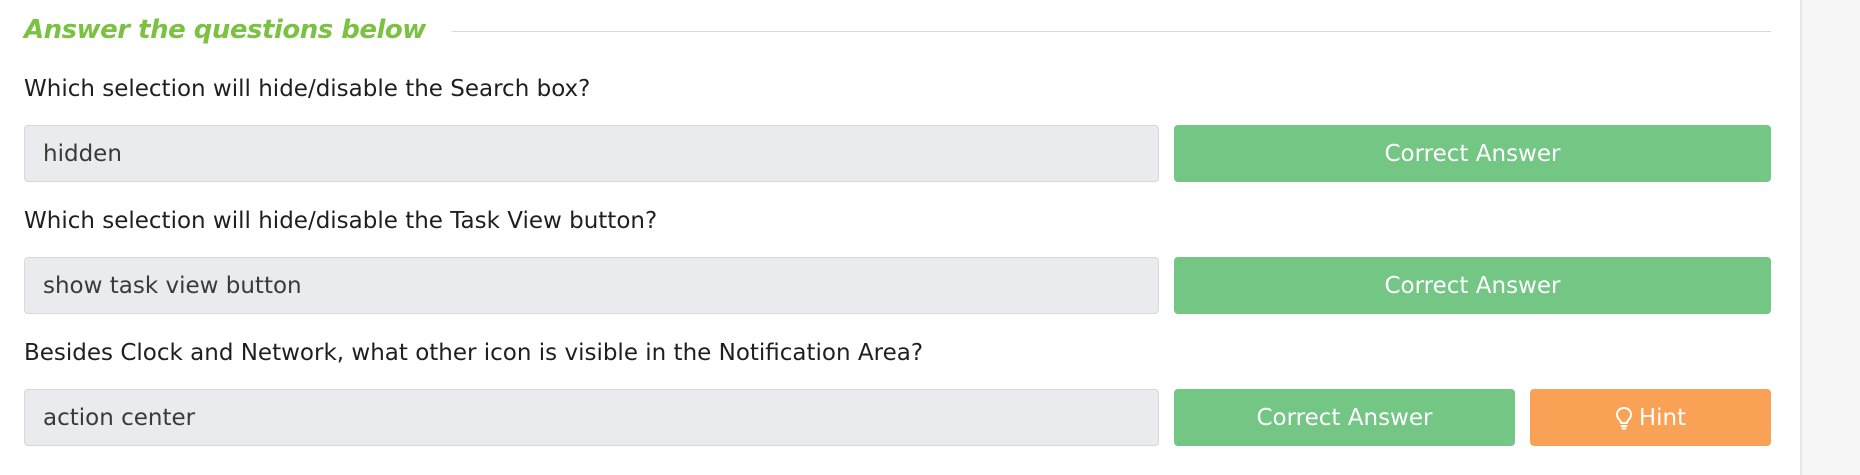  What do you see at coordinates (225, 30) in the screenshot?
I see `section-title: Answer the questions below` at bounding box center [225, 30].